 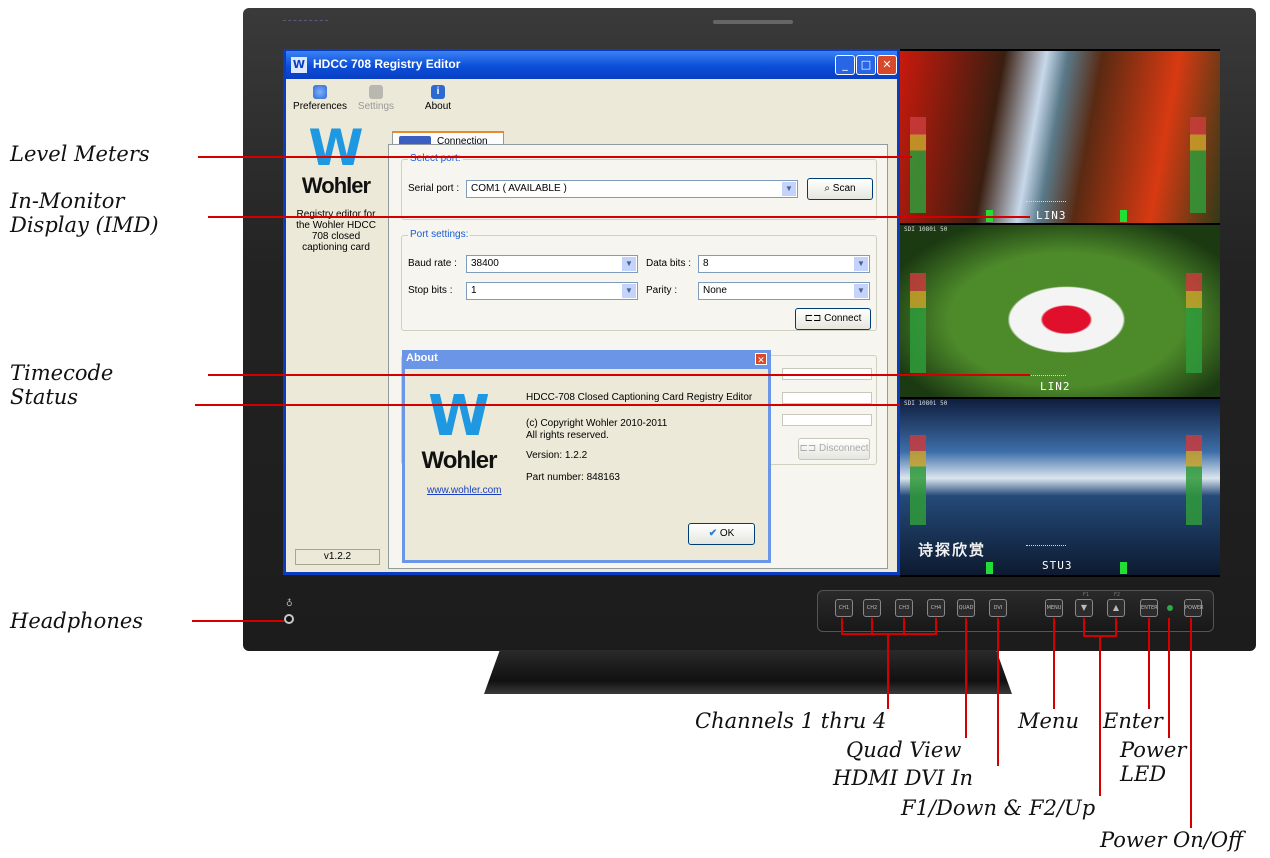 What do you see at coordinates (591, 99) in the screenshot?
I see `toolbar: Preferences Settings i About` at bounding box center [591, 99].